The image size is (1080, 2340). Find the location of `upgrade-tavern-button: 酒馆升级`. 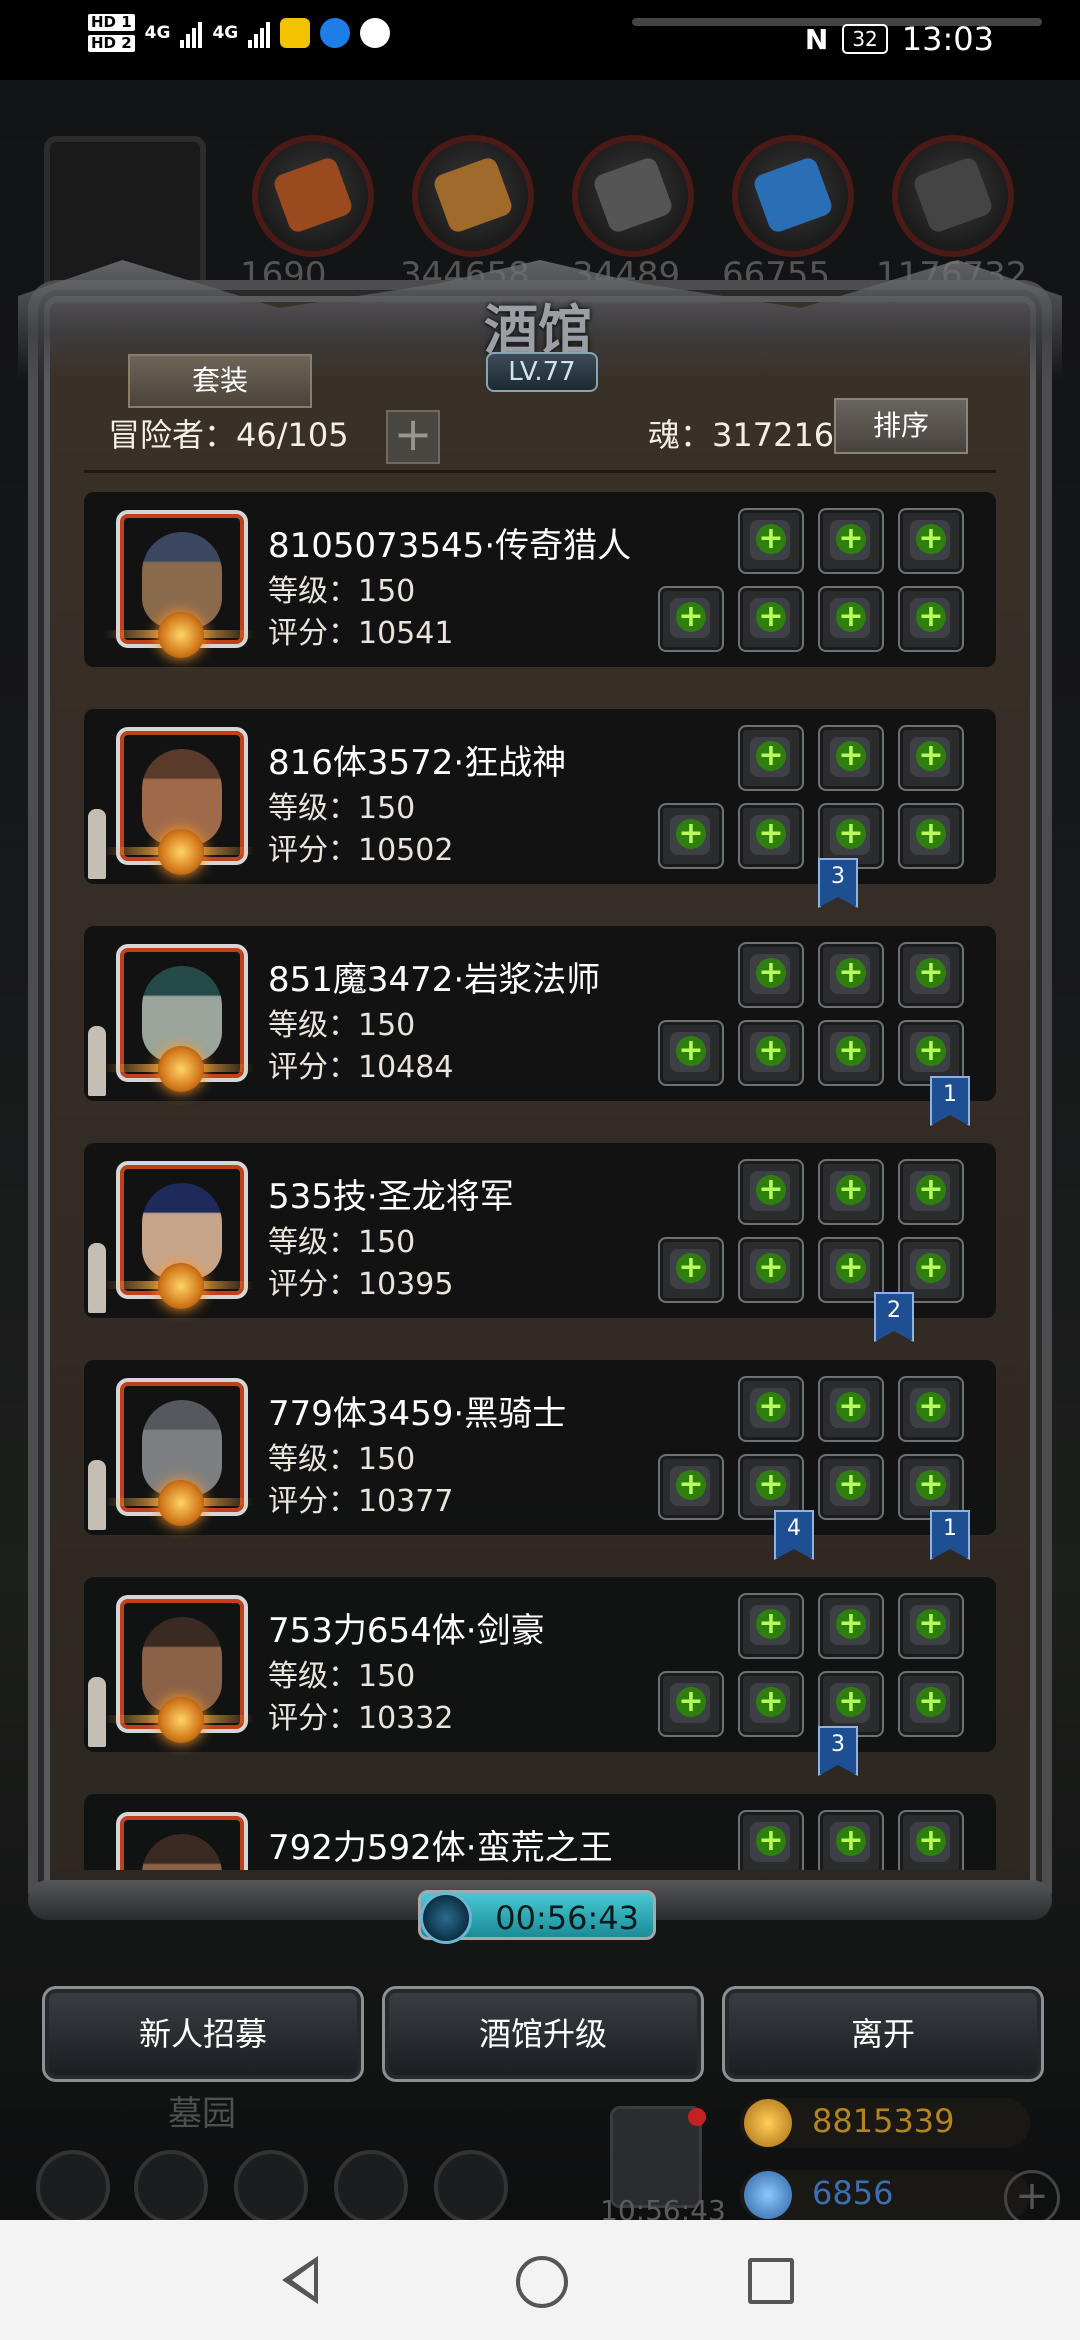

upgrade-tavern-button: 酒馆升级 is located at coordinates (543, 2034).